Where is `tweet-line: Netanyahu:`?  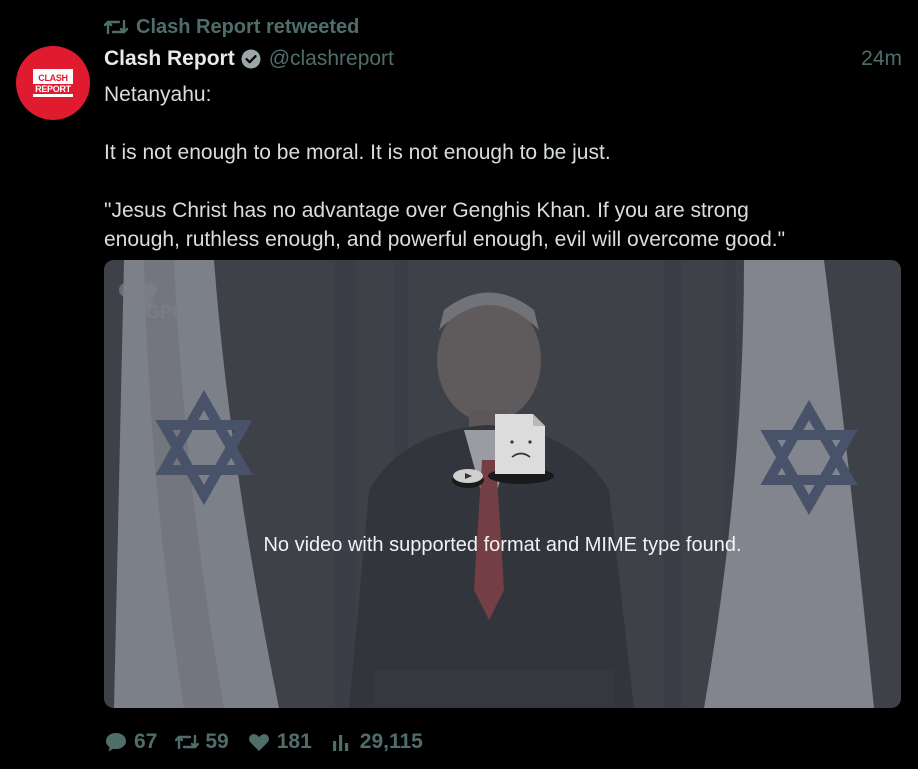
tweet-line: Netanyahu: is located at coordinates (158, 94).